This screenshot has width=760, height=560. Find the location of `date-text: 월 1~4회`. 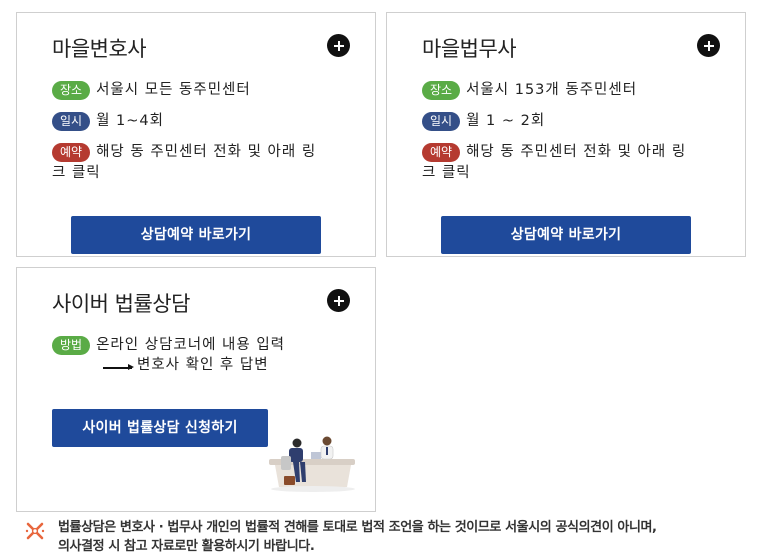

date-text: 월 1~4회 is located at coordinates (130, 121).